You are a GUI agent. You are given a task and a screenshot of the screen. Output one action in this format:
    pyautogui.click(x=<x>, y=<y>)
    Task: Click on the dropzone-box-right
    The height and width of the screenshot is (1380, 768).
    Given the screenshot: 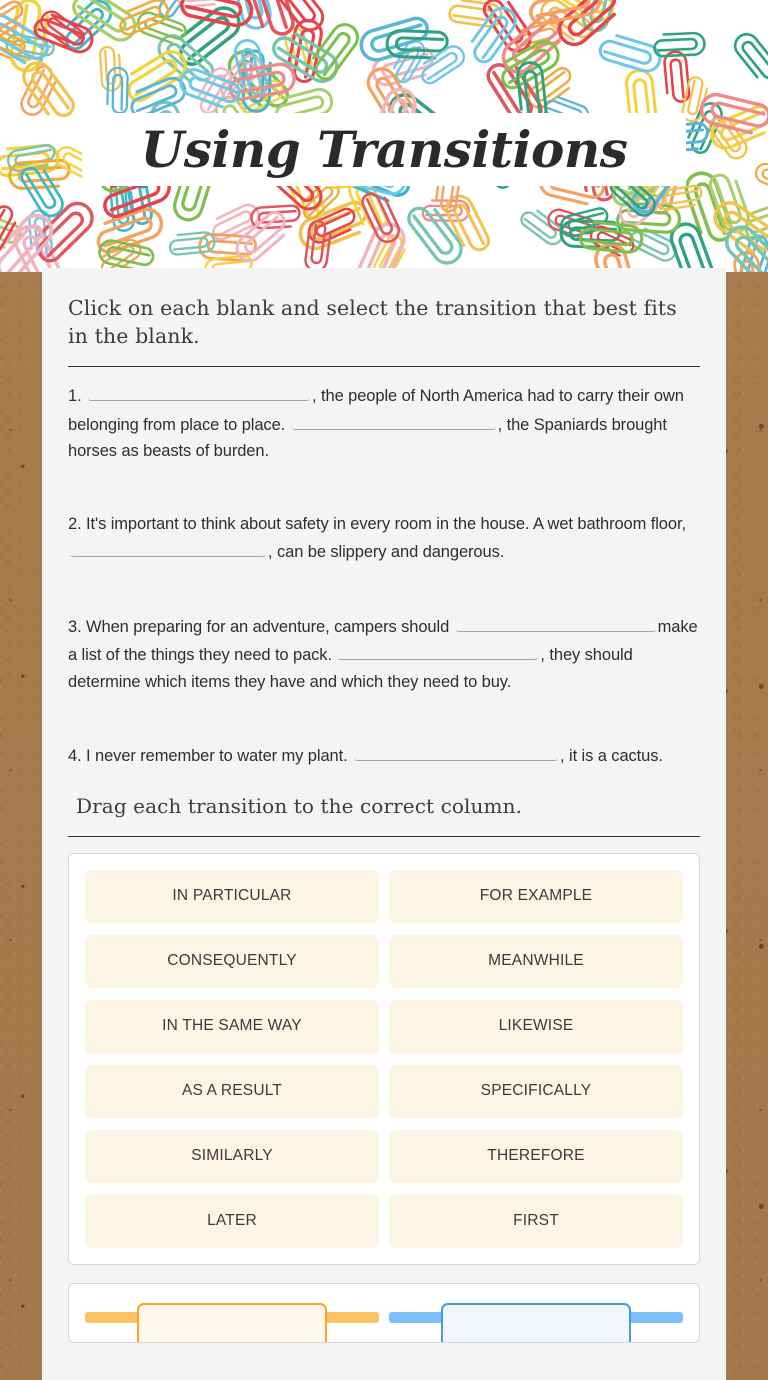 What is the action you would take?
    pyautogui.click(x=536, y=1322)
    